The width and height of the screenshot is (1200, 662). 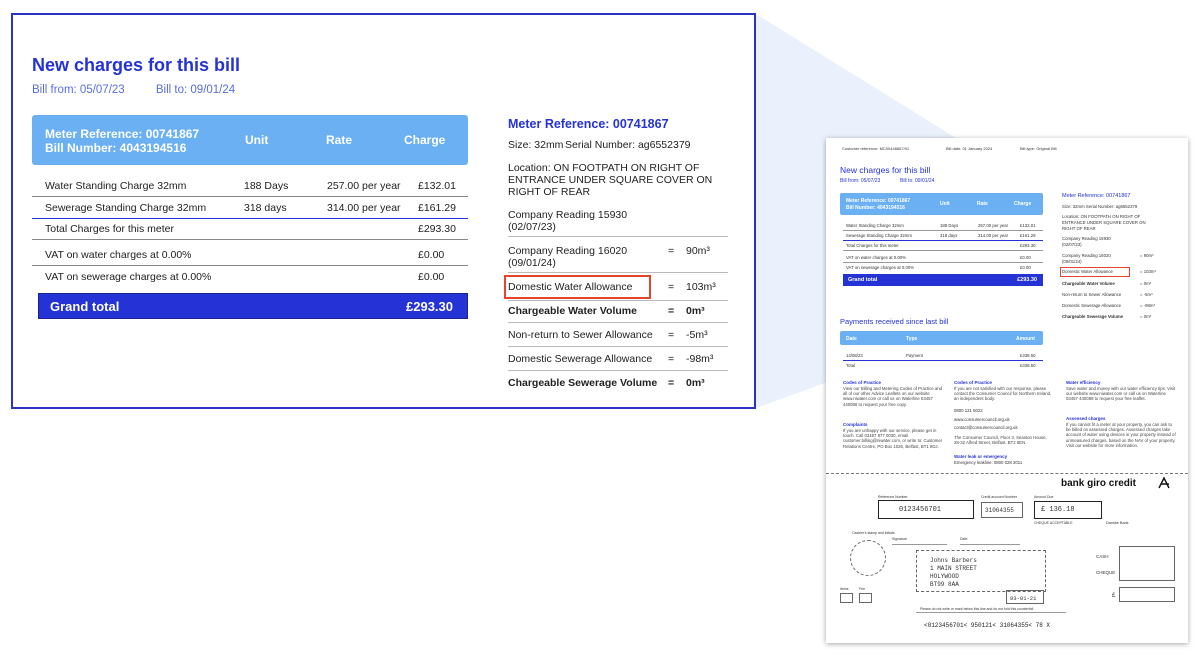 I want to click on customer-reference: Customer reference: MC00446867/01, so click(x=876, y=148).